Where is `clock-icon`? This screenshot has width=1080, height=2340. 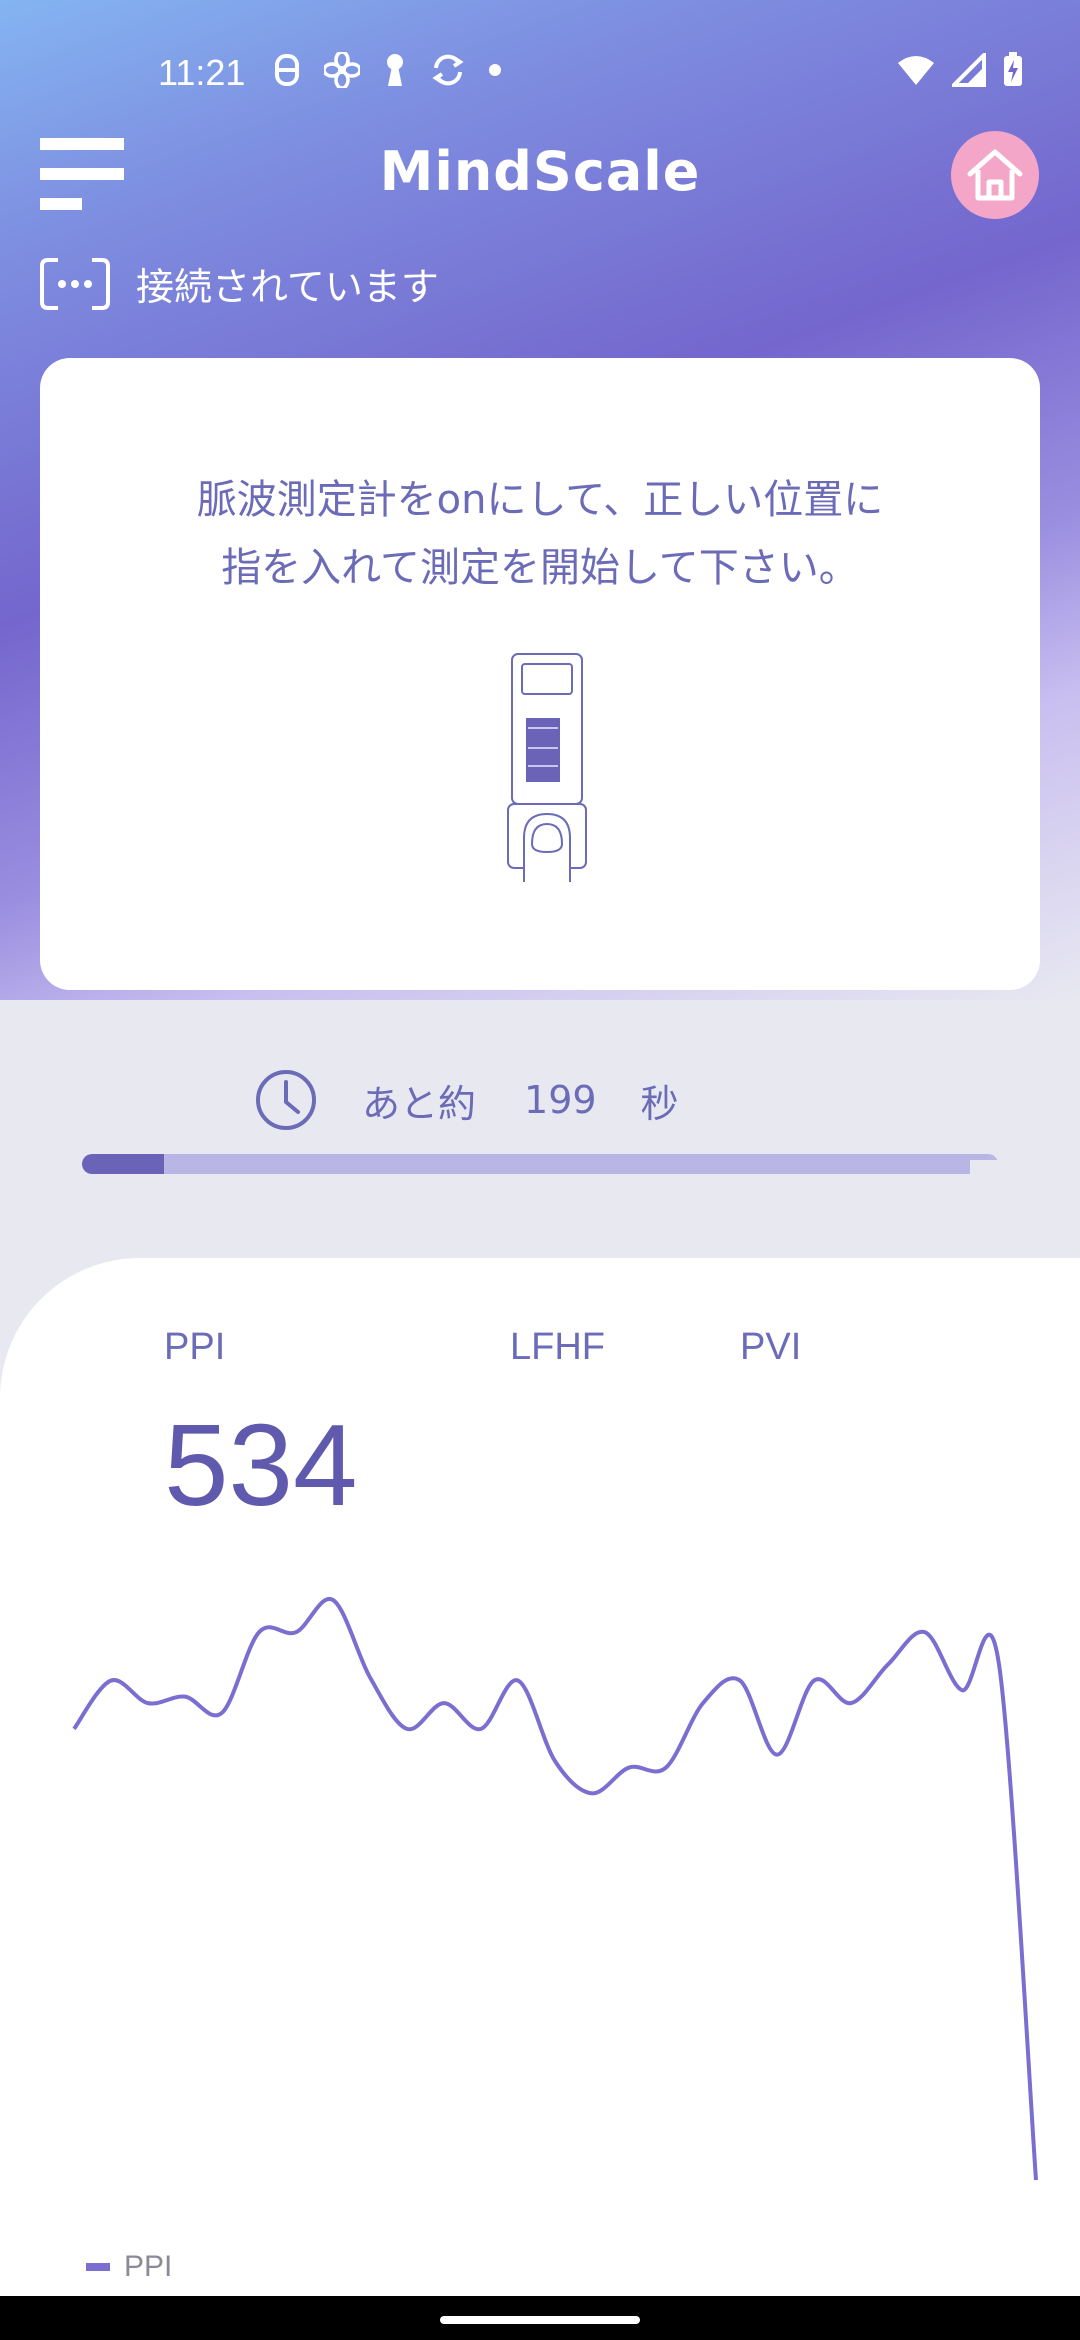
clock-icon is located at coordinates (286, 1100).